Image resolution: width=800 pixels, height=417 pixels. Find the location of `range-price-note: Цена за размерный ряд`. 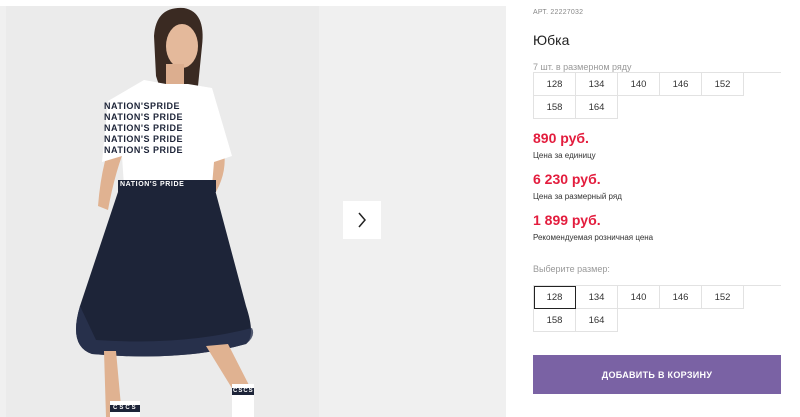

range-price-note: Цена за размерный ряд is located at coordinates (577, 196).